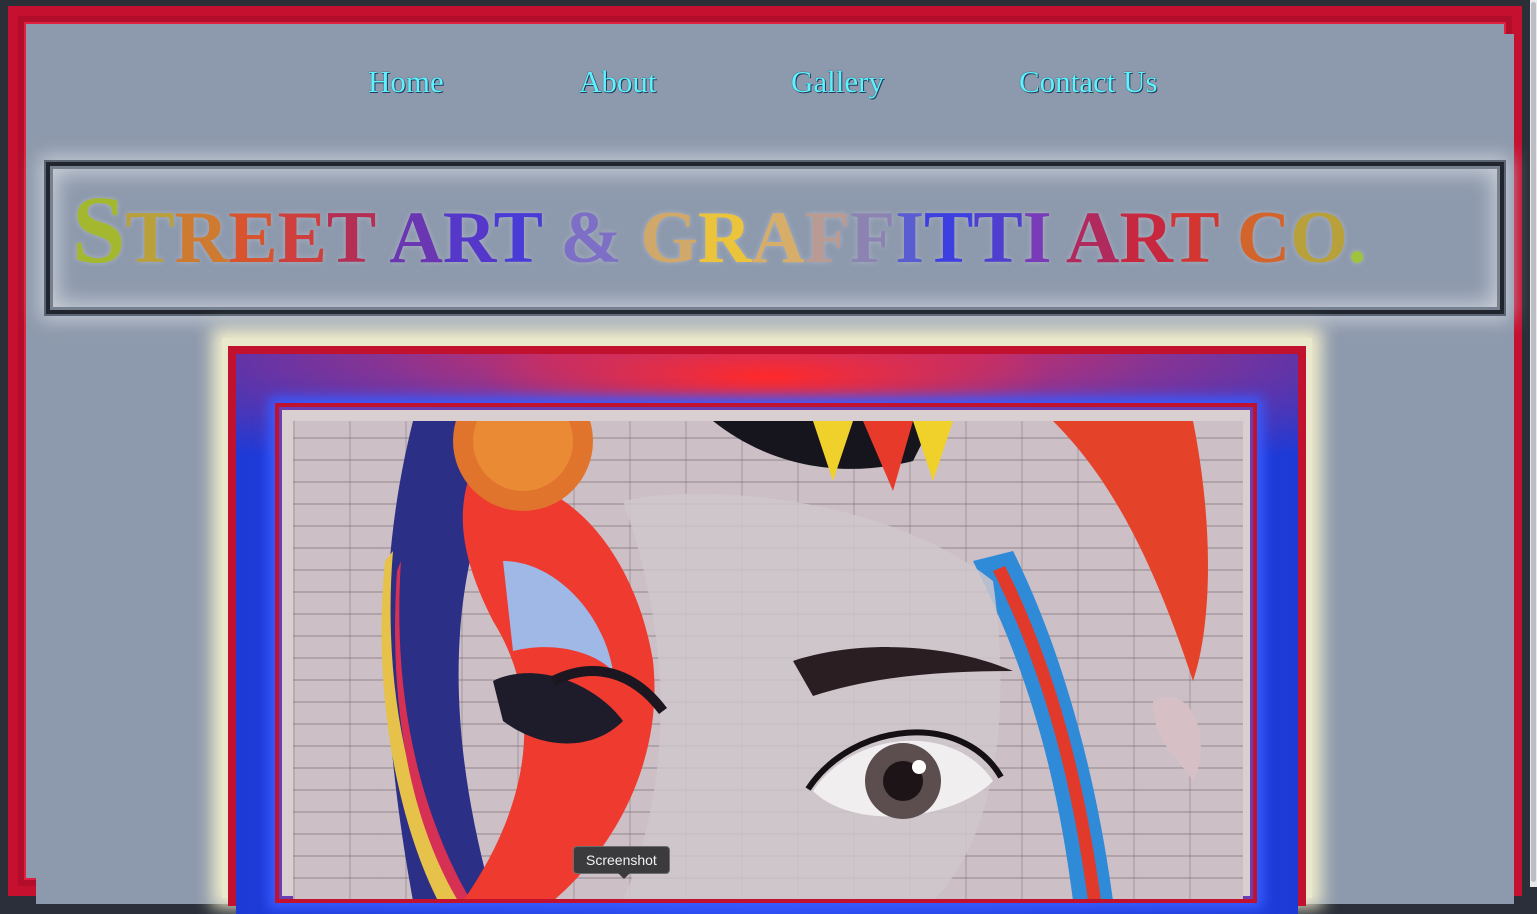 This screenshot has width=1537, height=914. Describe the element at coordinates (1319, 238) in the screenshot. I see `title-letter: O` at that location.